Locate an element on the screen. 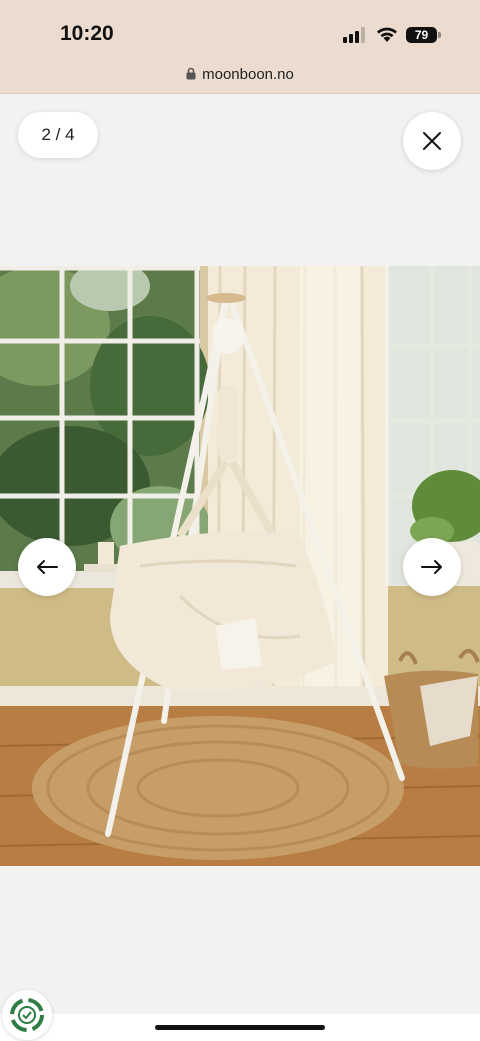 The height and width of the screenshot is (1041, 480). url-display: moonboon.no is located at coordinates (240, 74).